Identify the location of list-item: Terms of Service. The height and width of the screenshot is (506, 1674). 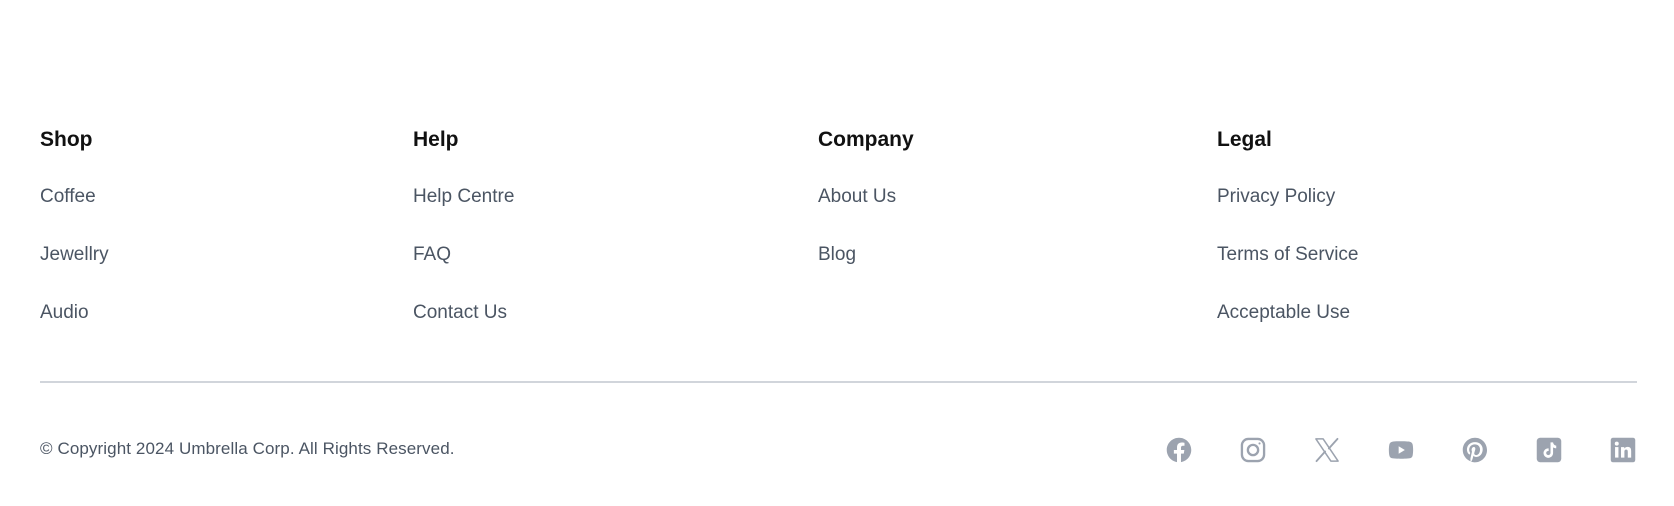
(1287, 272).